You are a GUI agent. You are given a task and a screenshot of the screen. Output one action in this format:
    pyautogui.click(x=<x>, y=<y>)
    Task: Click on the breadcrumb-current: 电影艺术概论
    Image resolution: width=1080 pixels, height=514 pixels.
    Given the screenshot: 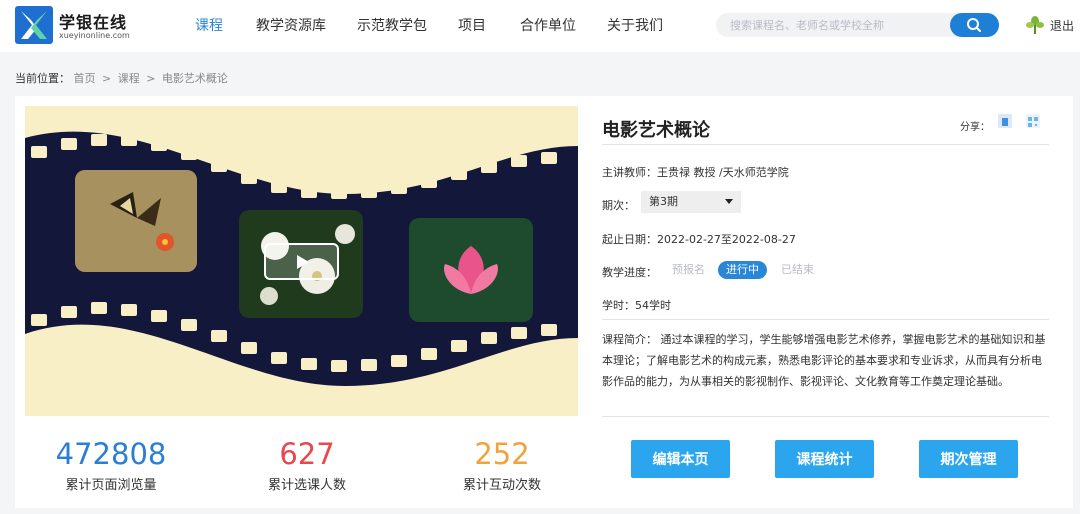 What is the action you would take?
    pyautogui.click(x=194, y=78)
    